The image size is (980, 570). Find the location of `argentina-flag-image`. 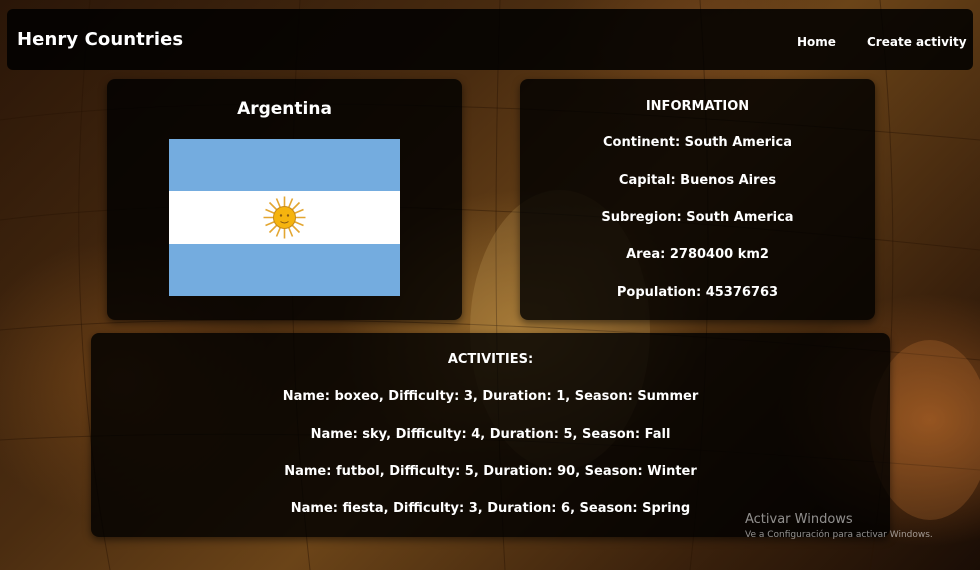

argentina-flag-image is located at coordinates (284, 217).